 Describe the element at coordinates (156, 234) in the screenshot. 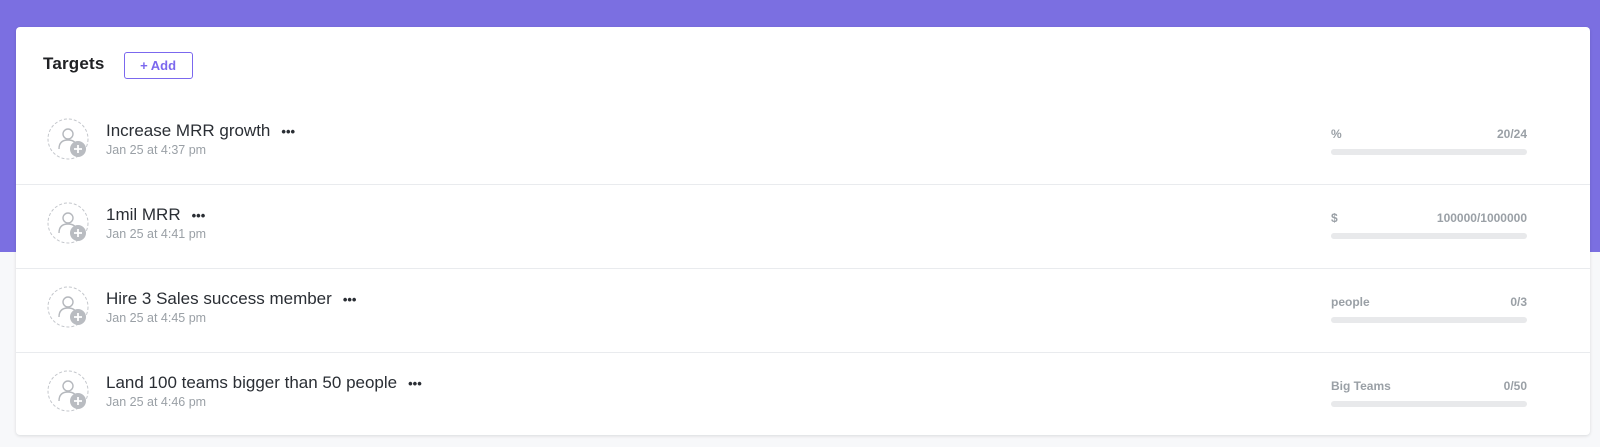

I see `target-date: Jan 25 at 4:41 pm` at that location.